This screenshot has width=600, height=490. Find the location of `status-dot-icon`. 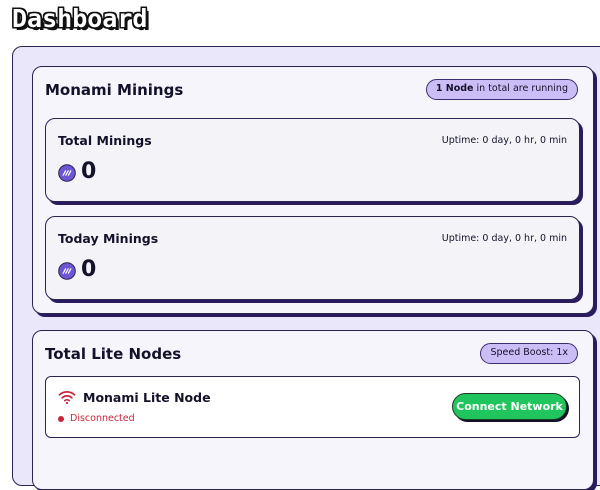

status-dot-icon is located at coordinates (61, 419).